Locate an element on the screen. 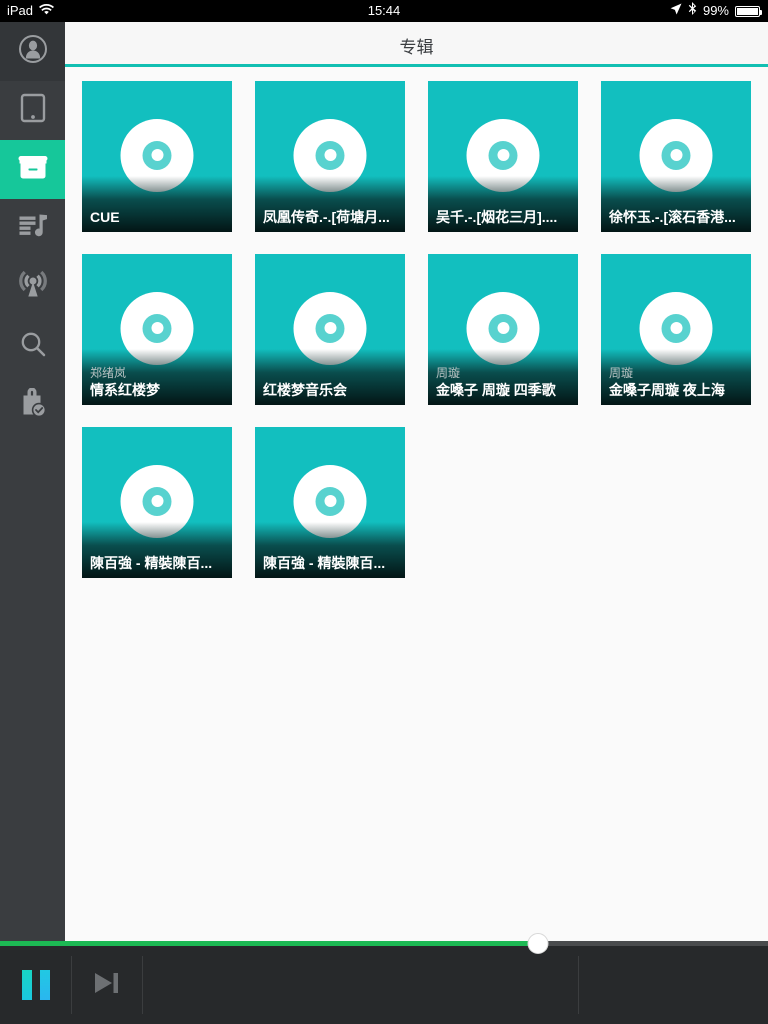 The width and height of the screenshot is (768, 1024). search-icon is located at coordinates (33, 346).